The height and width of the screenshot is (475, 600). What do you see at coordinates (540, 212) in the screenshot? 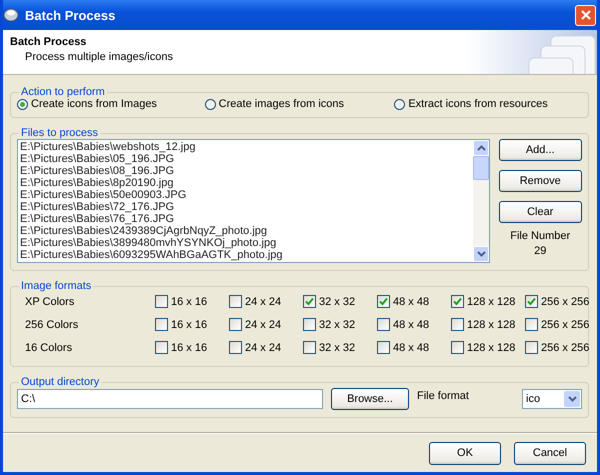
I see `list-action-button: Clear` at bounding box center [540, 212].